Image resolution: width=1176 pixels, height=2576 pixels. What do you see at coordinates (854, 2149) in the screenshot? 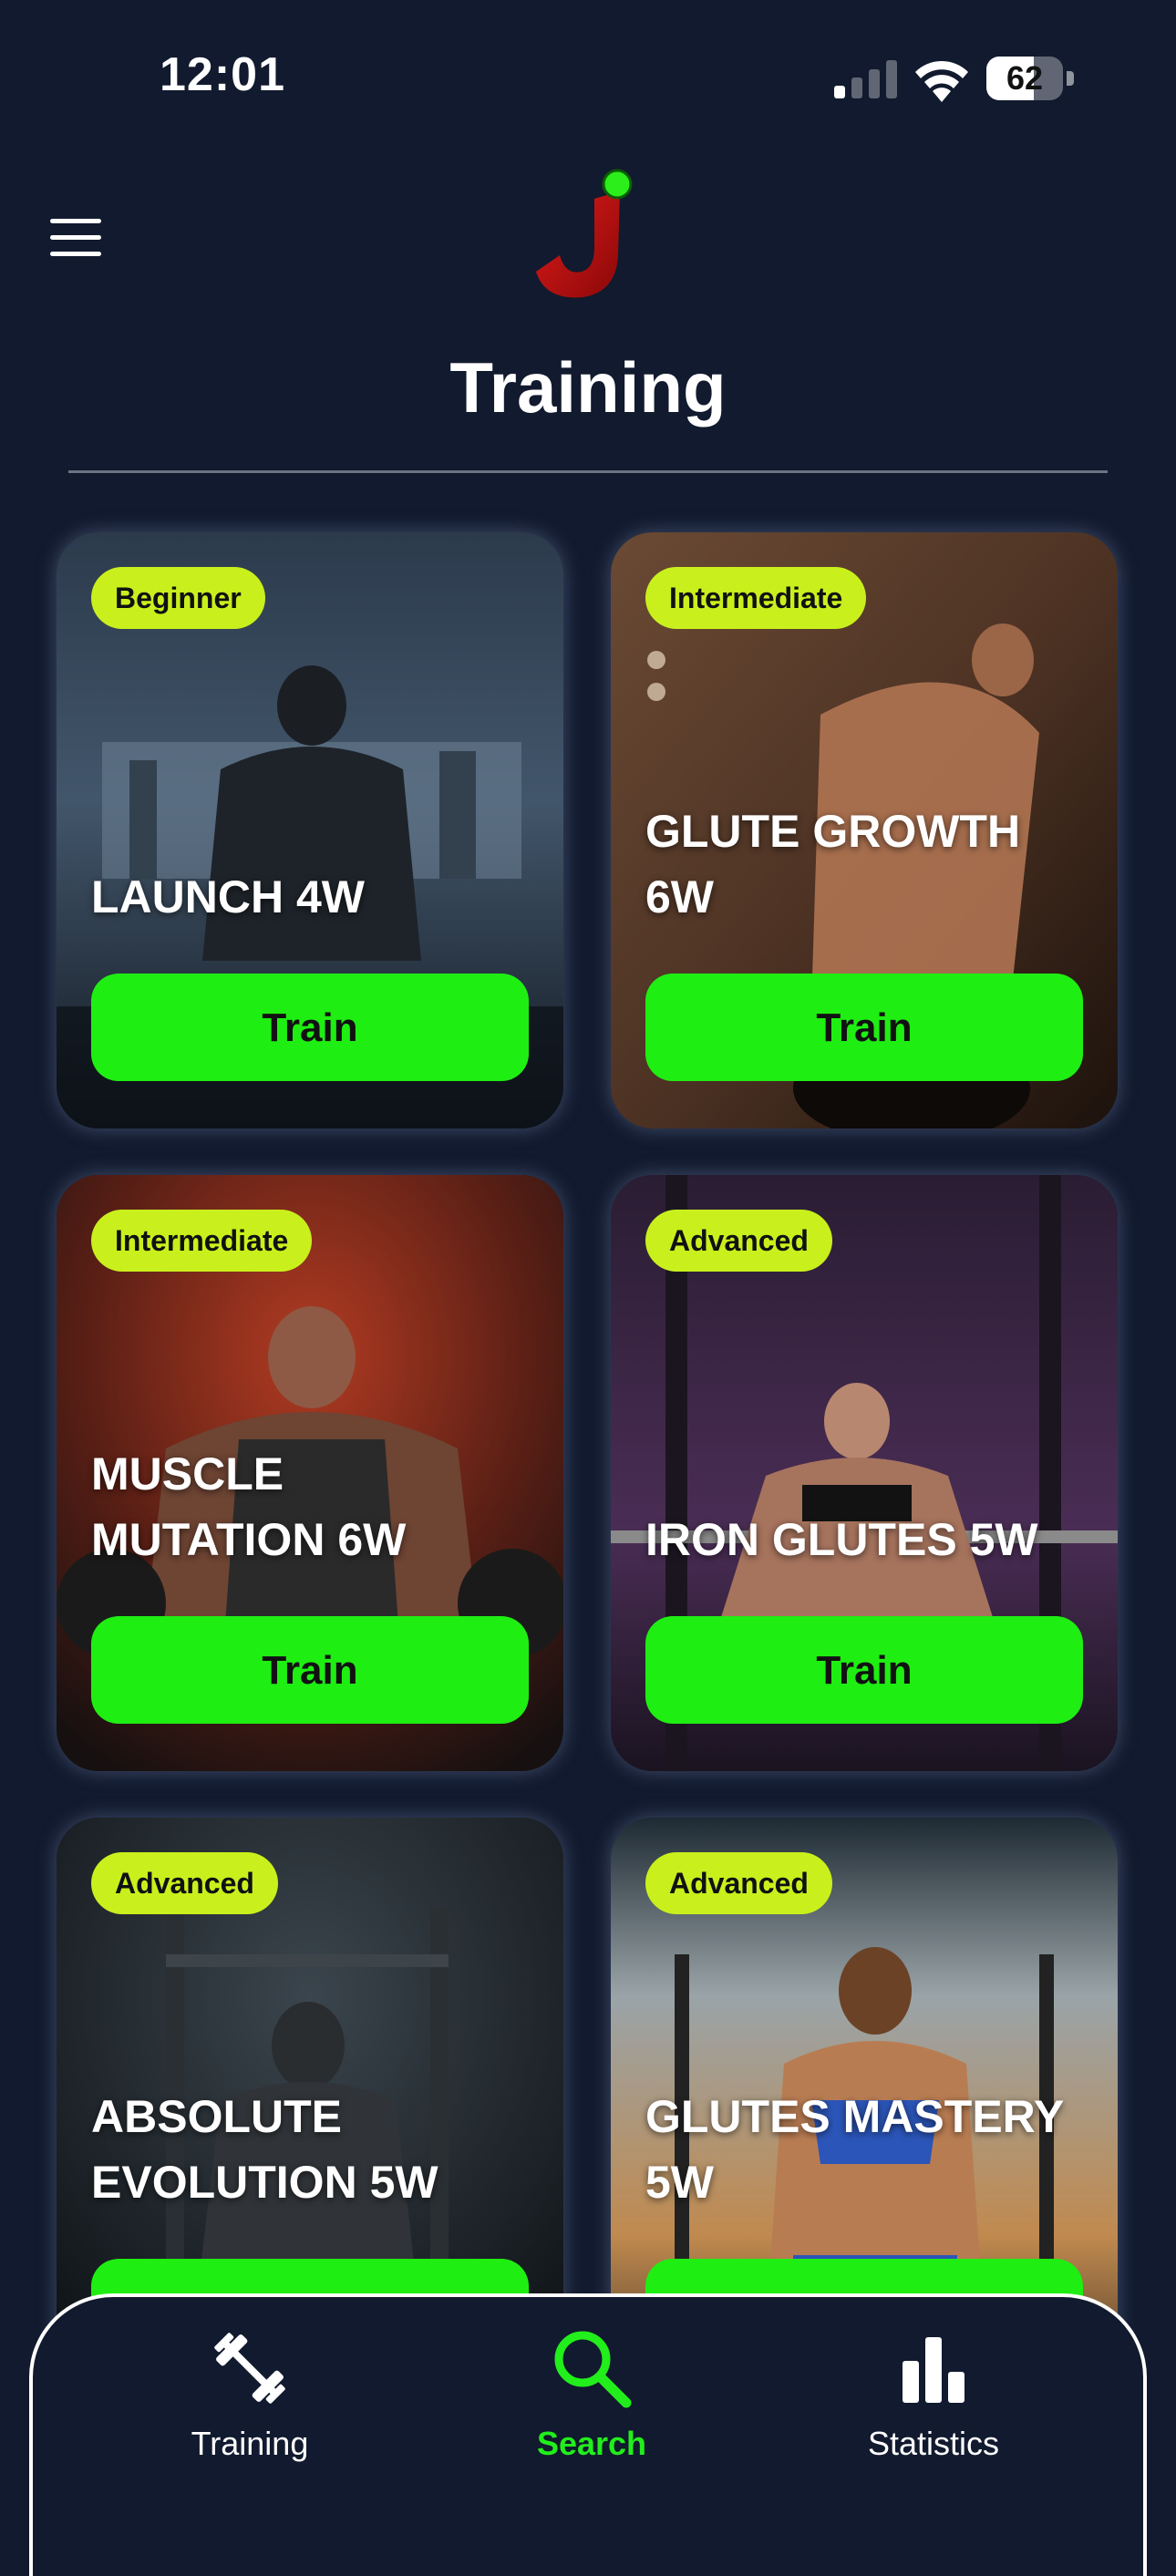
I see `program-title: GLUTES MASTERY 5W` at bounding box center [854, 2149].